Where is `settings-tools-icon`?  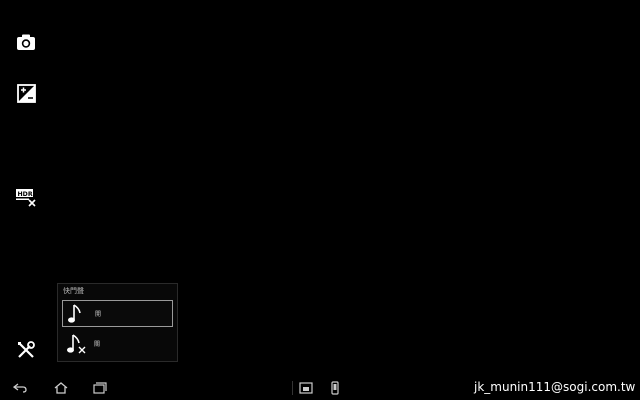
settings-tools-icon is located at coordinates (26, 350).